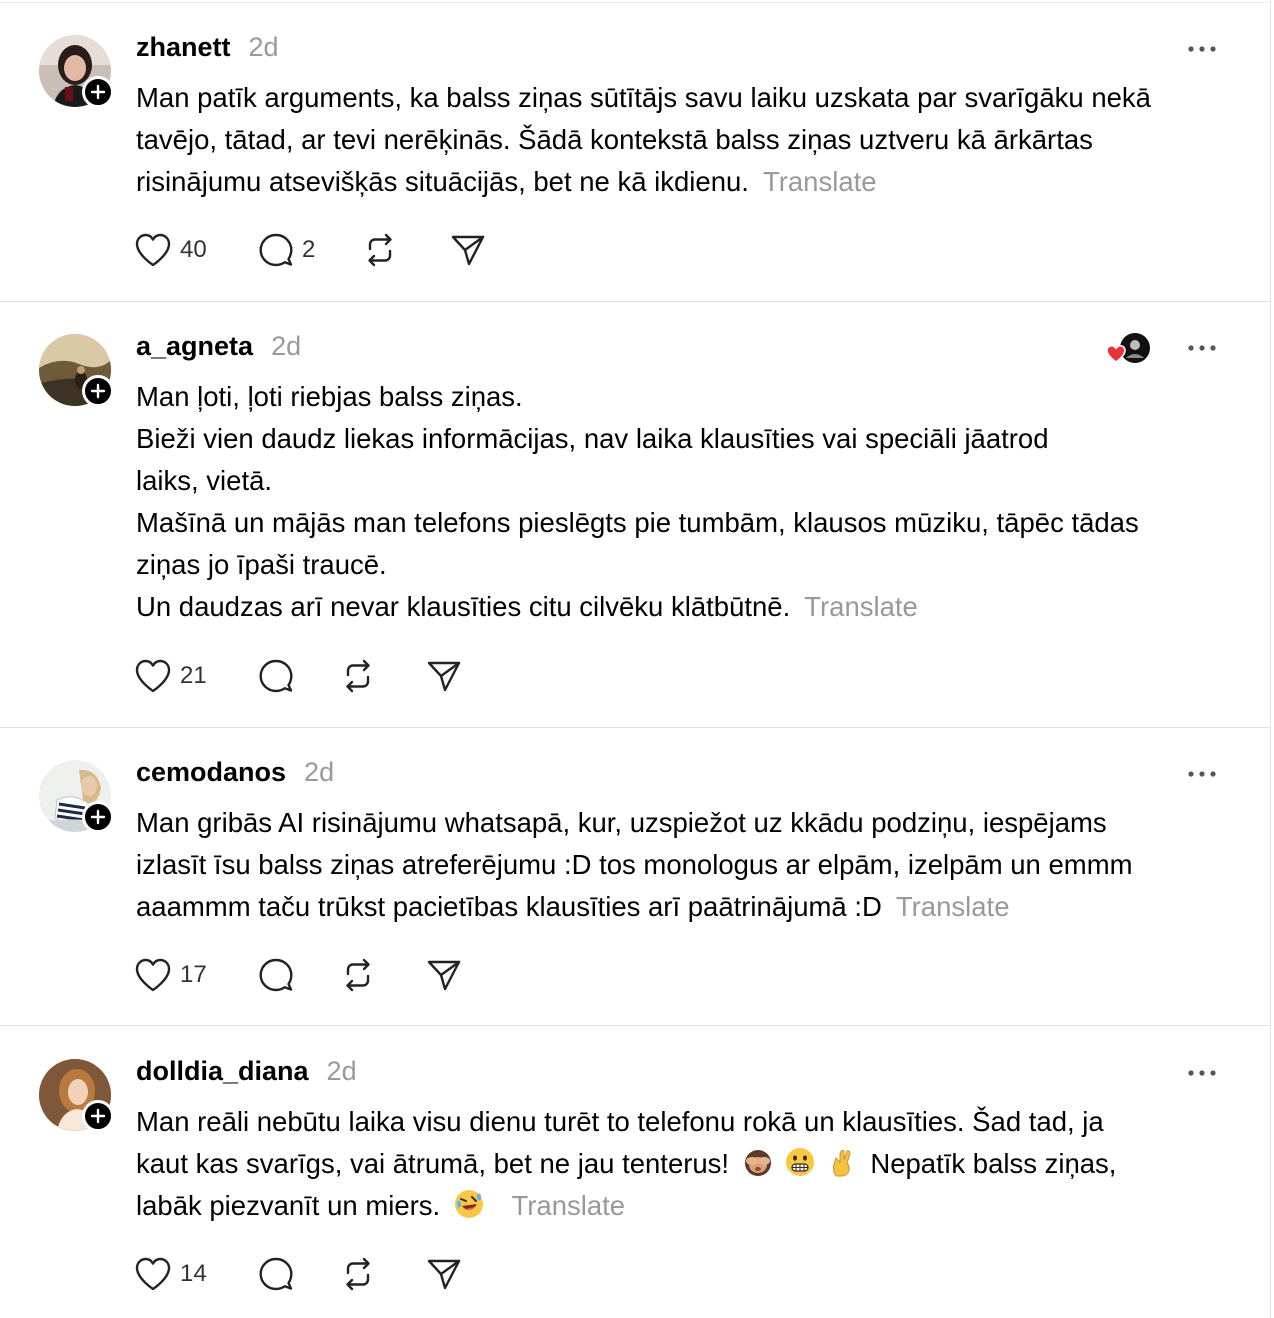 This screenshot has width=1274, height=1318. I want to click on crossed-fingers-emoji, so click(842, 1162).